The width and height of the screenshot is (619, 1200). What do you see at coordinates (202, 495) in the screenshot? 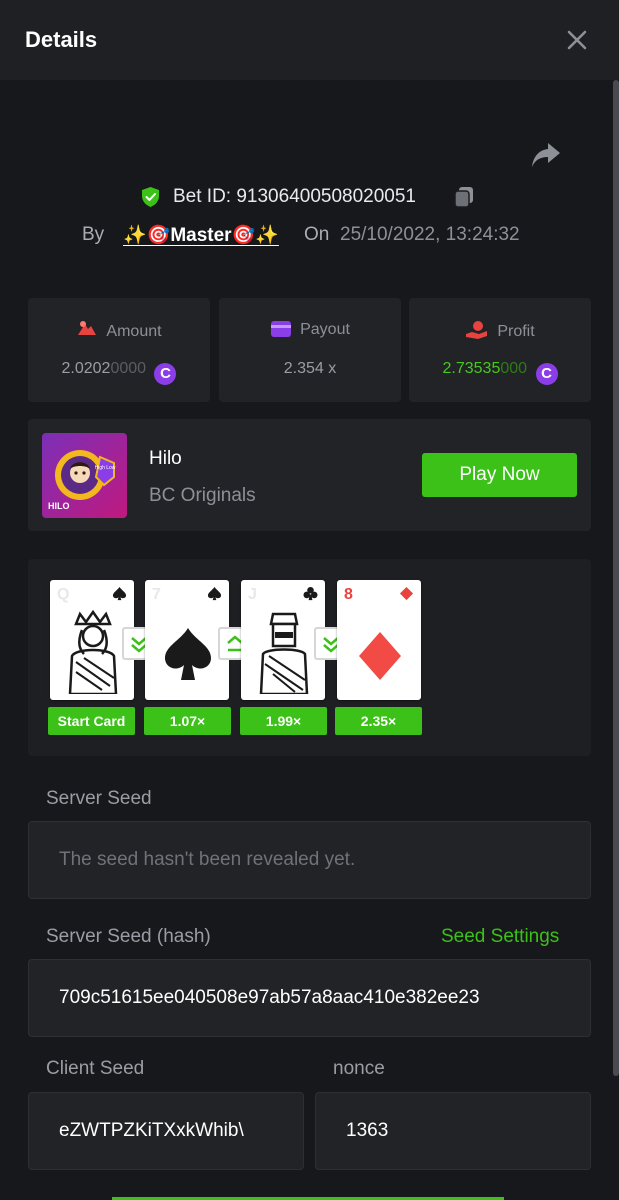
I see `game-provider: BC Originals` at bounding box center [202, 495].